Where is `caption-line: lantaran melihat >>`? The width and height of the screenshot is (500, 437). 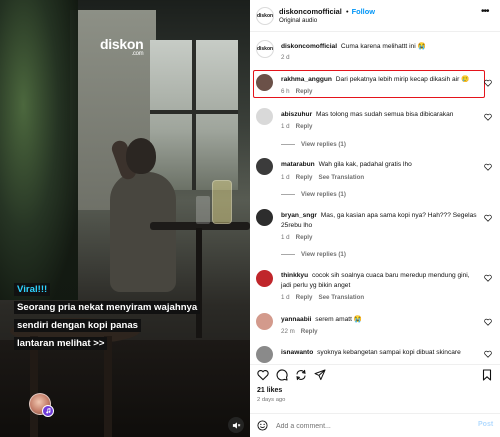
caption-line: lantaran melihat >> is located at coordinates (61, 343).